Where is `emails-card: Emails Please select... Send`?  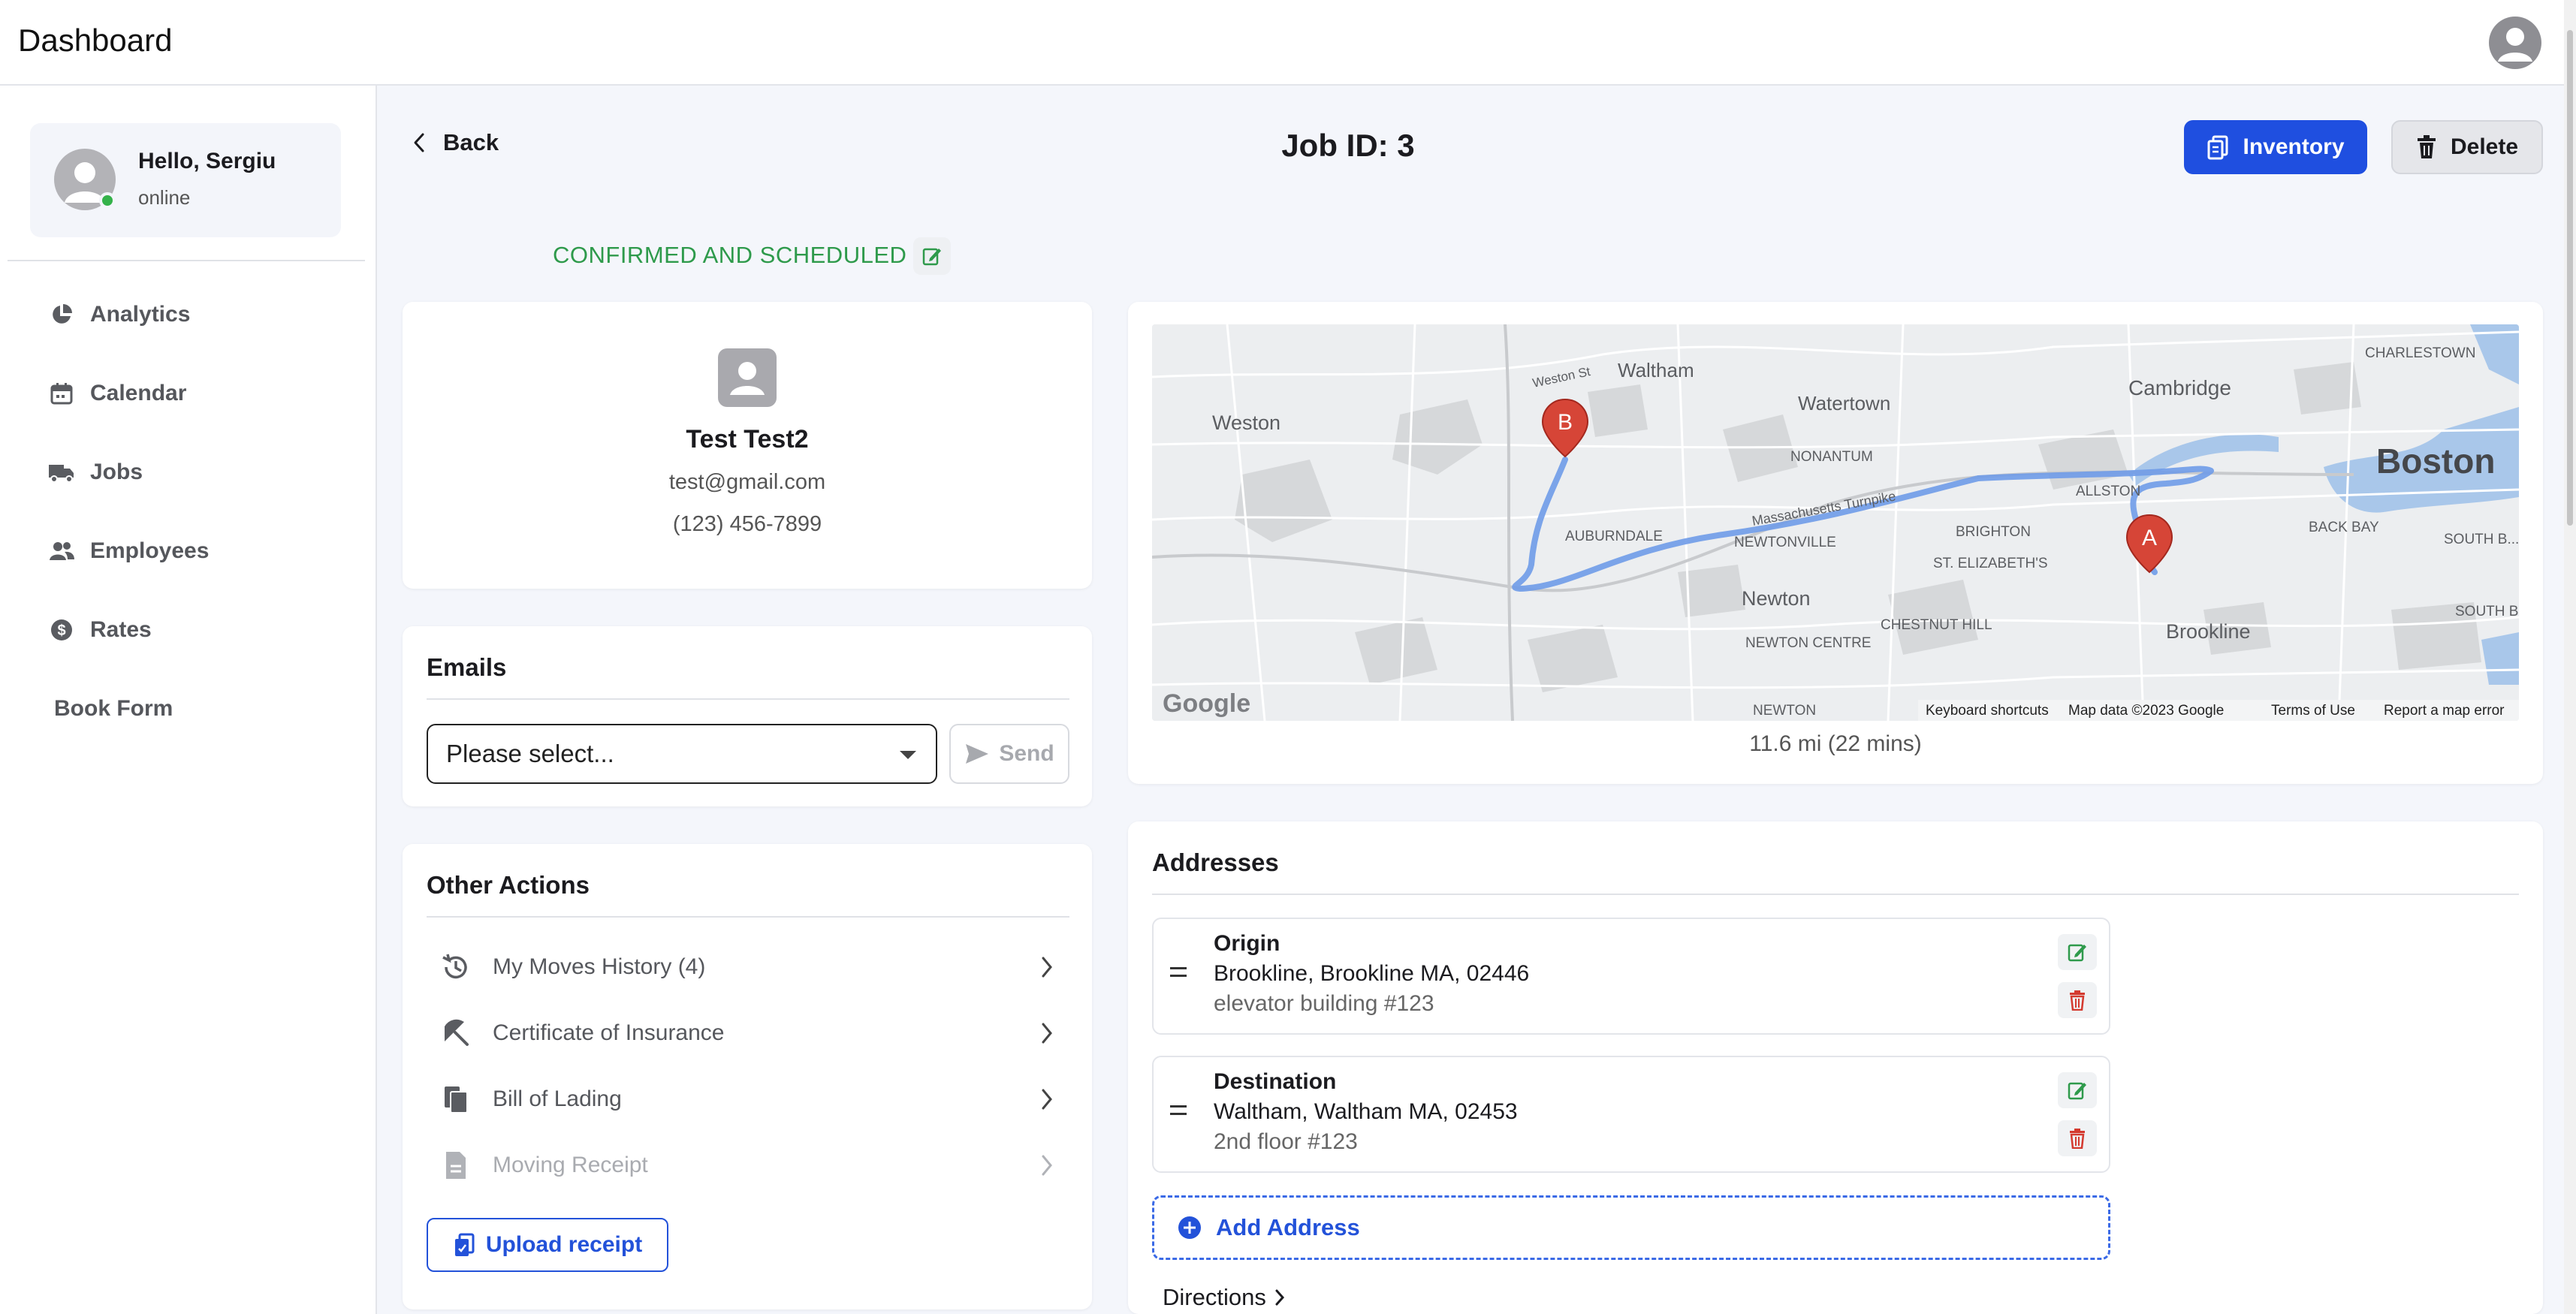
emails-card: Emails Please select... Send is located at coordinates (747, 716).